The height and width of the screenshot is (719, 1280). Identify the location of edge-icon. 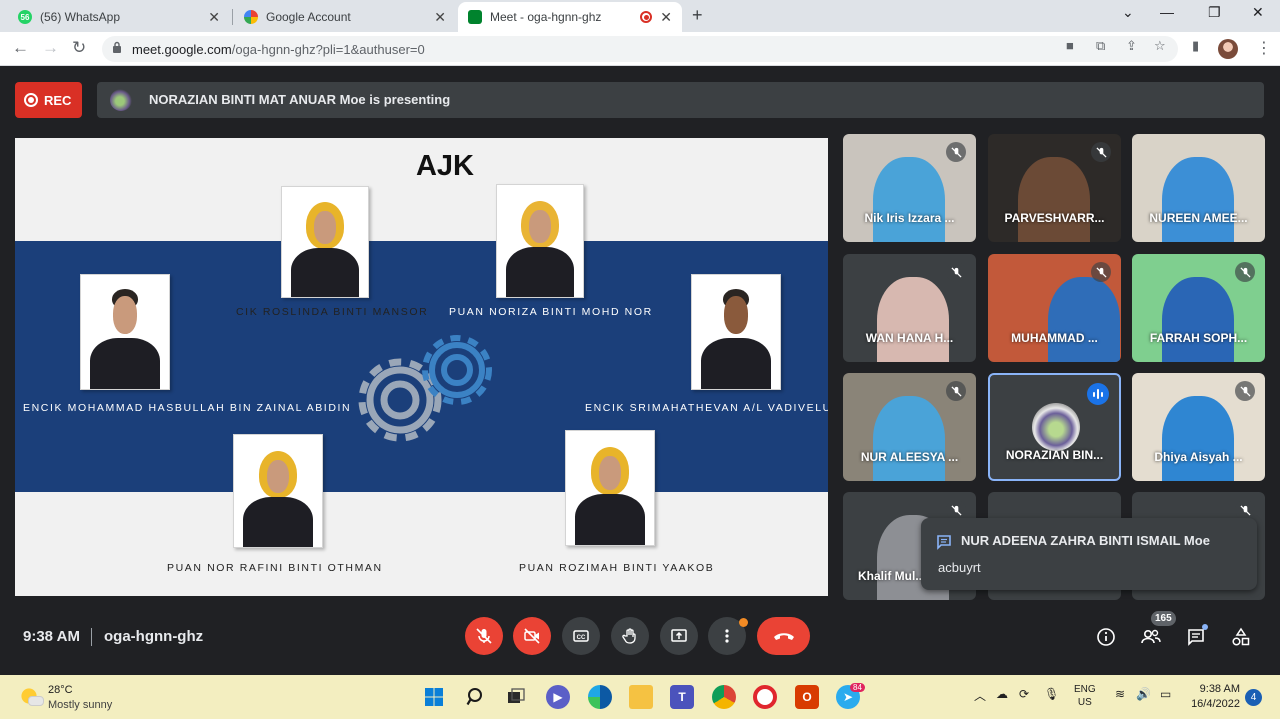
(600, 697).